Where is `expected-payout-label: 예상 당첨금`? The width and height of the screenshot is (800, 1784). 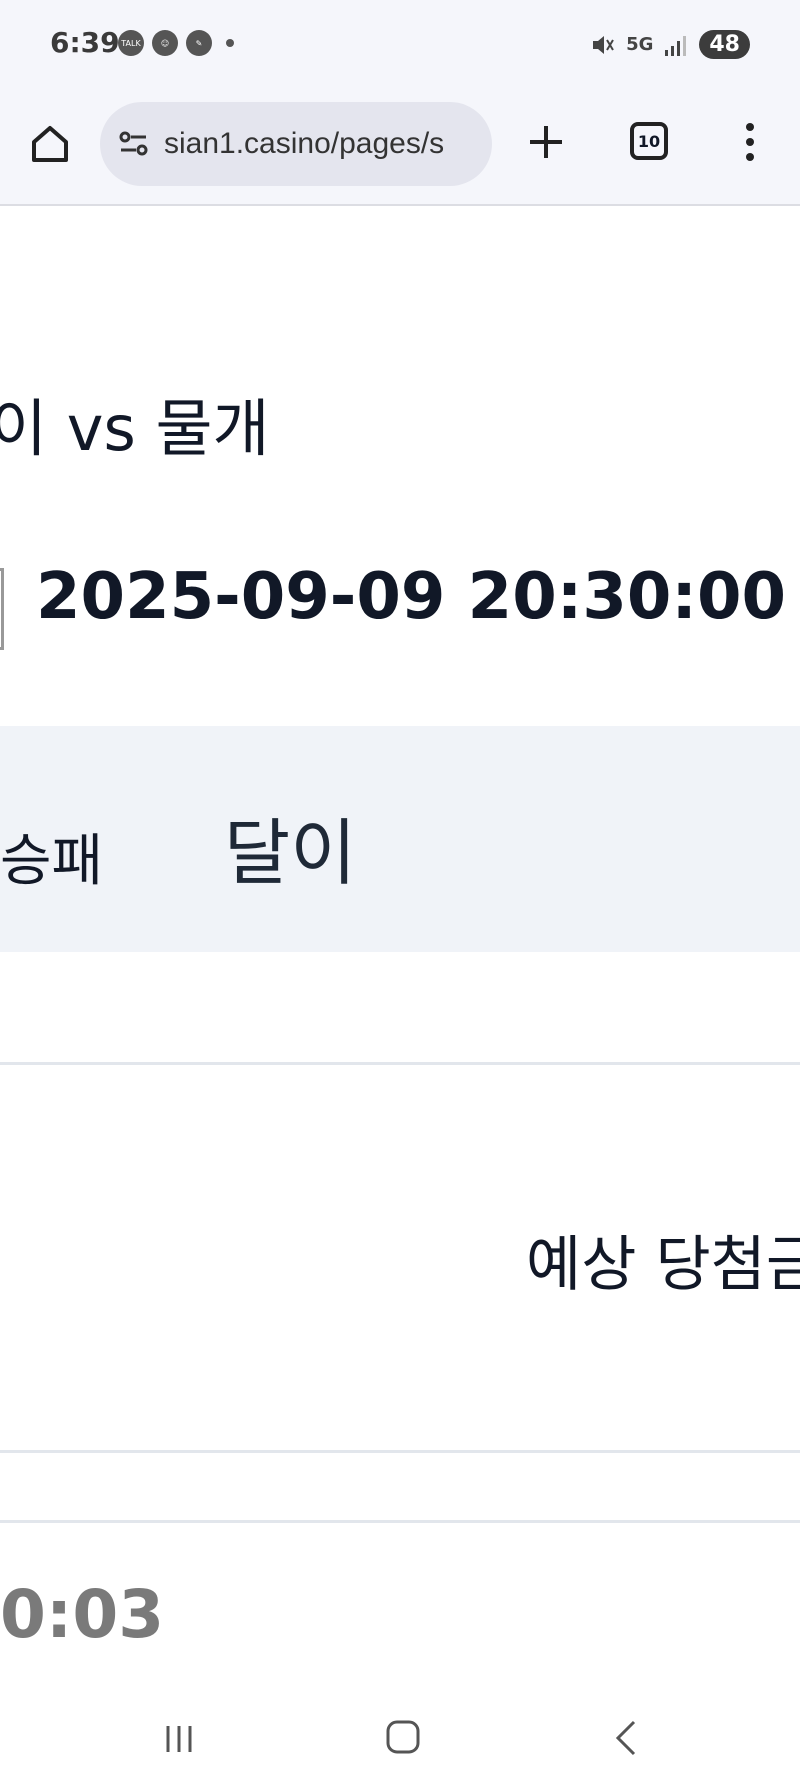 expected-payout-label: 예상 당첨금 is located at coordinates (663, 1265).